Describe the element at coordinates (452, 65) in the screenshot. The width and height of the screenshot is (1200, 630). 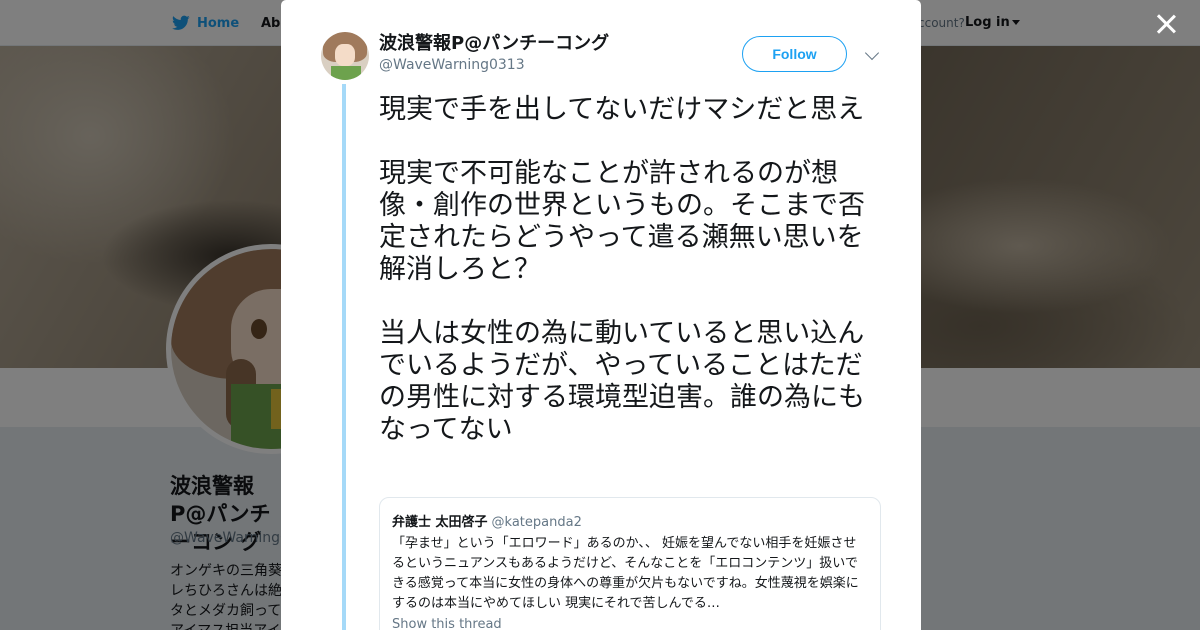
I see `author-handle: @WaveWarning0313` at that location.